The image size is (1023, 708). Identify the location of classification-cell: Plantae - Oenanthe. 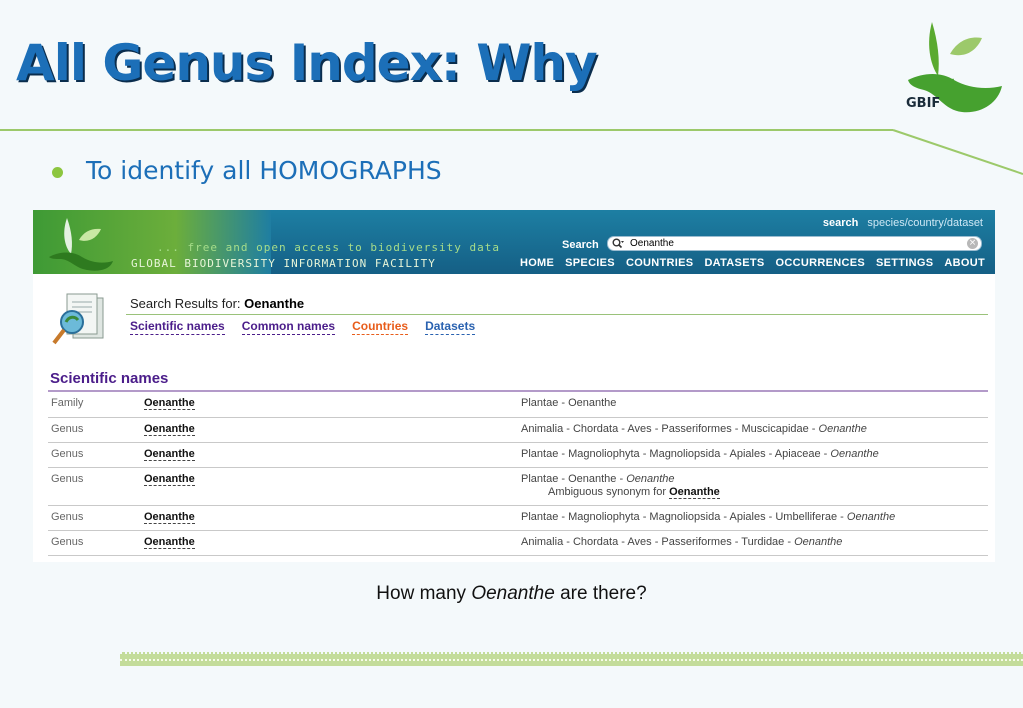
(754, 405).